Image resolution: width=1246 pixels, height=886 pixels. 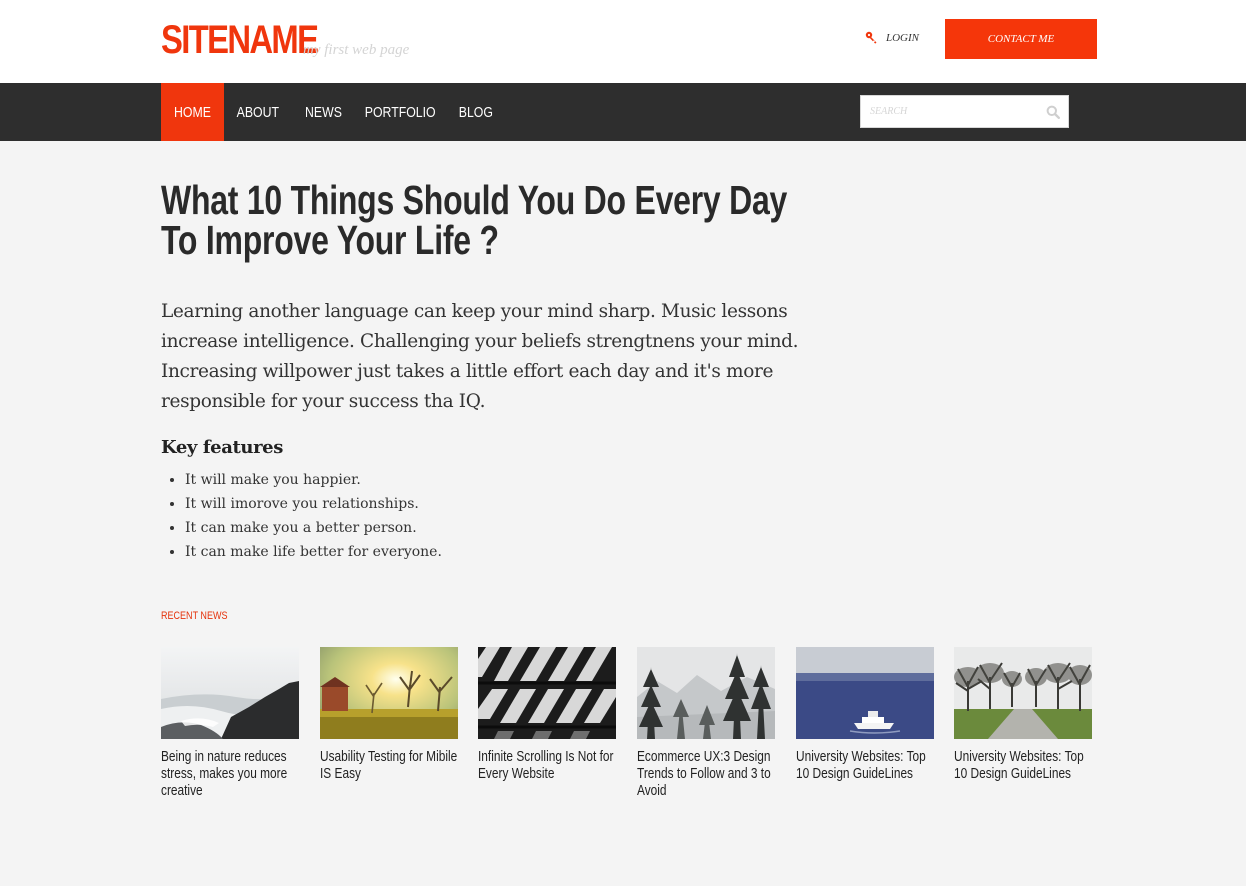 What do you see at coordinates (356, 50) in the screenshot?
I see `site-tagline: my first web page` at bounding box center [356, 50].